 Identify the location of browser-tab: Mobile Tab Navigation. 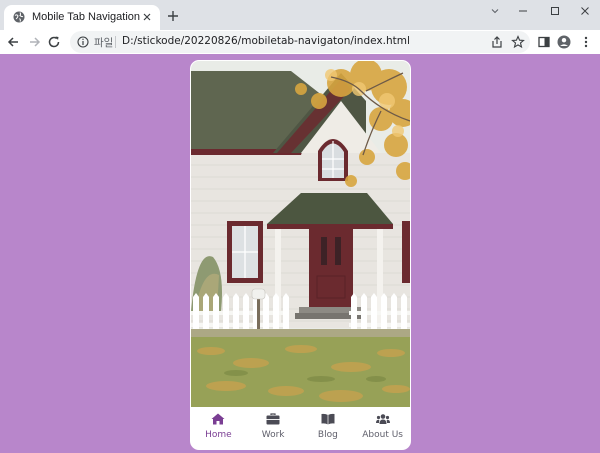
(82, 17).